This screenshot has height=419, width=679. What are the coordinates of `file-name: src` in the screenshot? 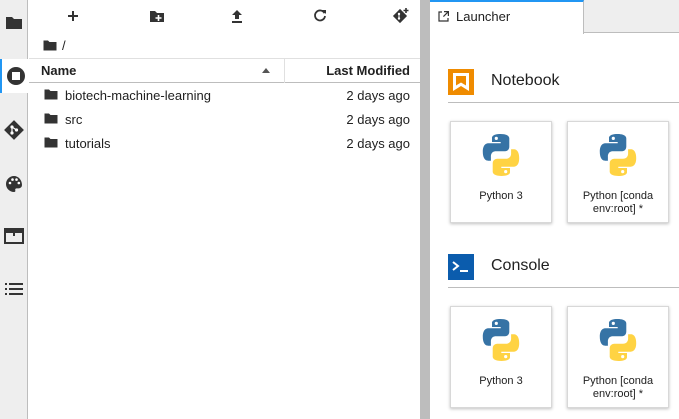 It's located at (74, 119).